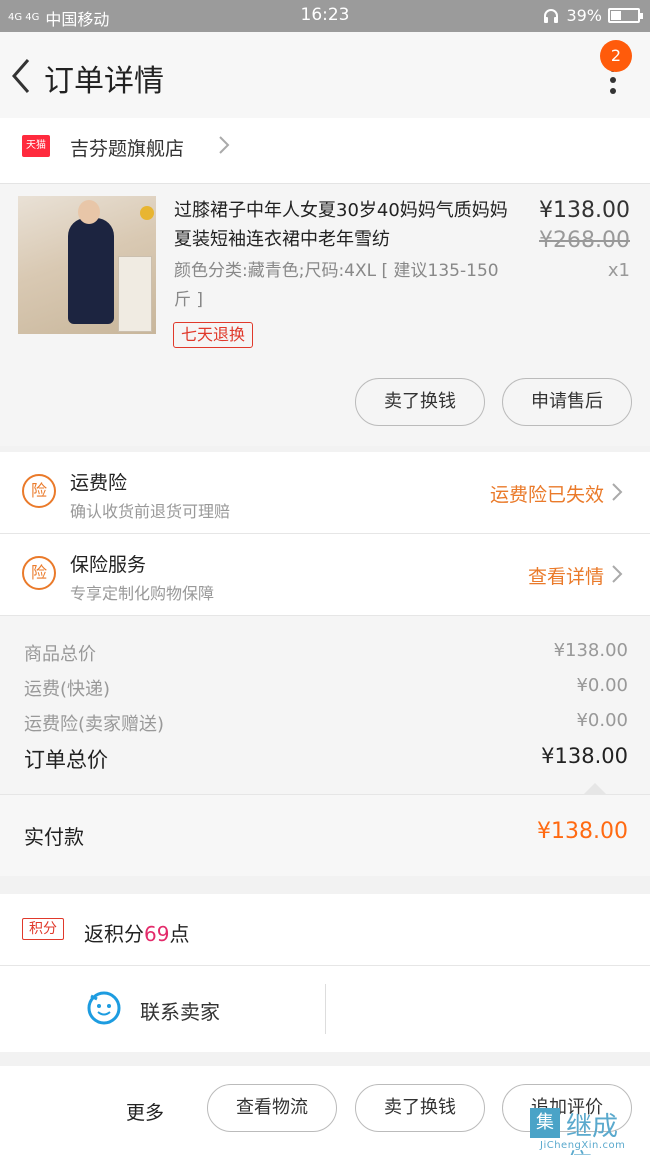 The height and width of the screenshot is (1155, 650). Describe the element at coordinates (326, 723) in the screenshot. I see `summary-row: 运费险(卖家赠送) ¥0.00` at that location.